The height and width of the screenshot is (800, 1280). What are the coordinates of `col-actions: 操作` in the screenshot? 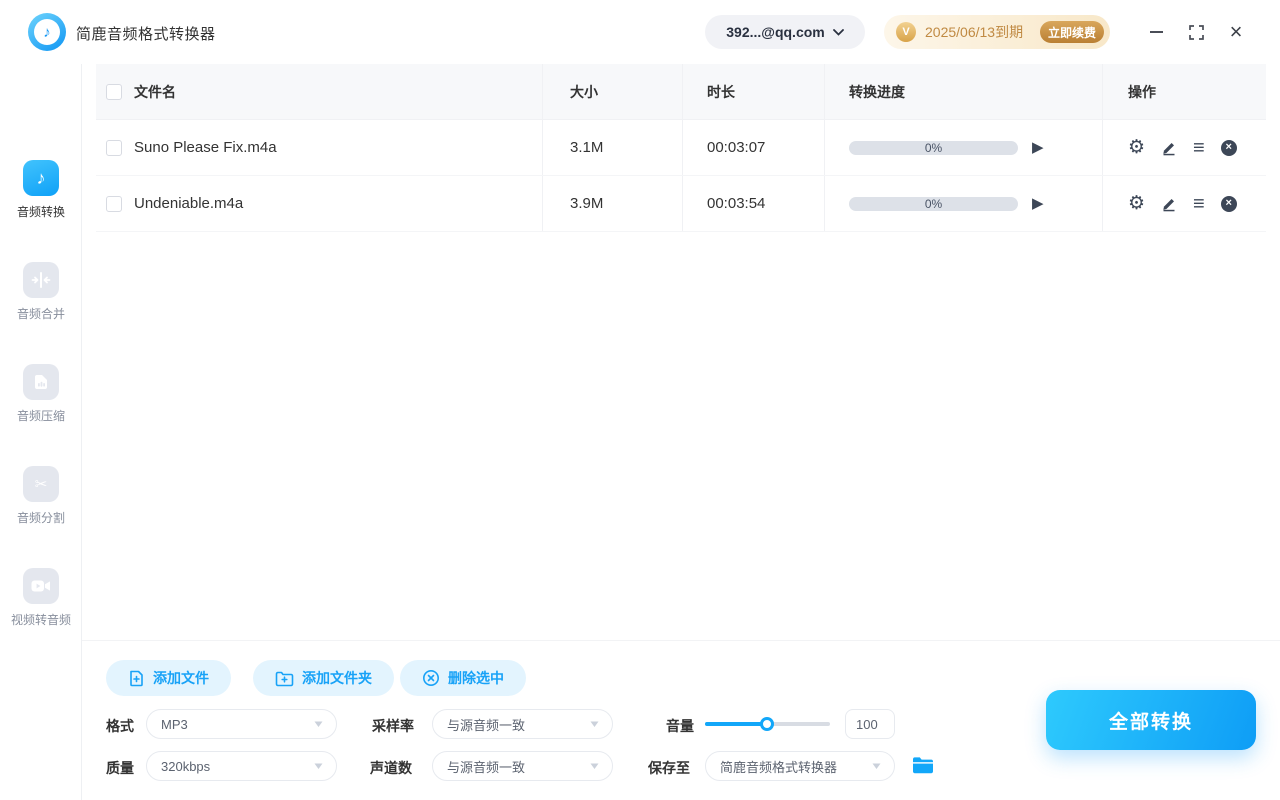 It's located at (1142, 91).